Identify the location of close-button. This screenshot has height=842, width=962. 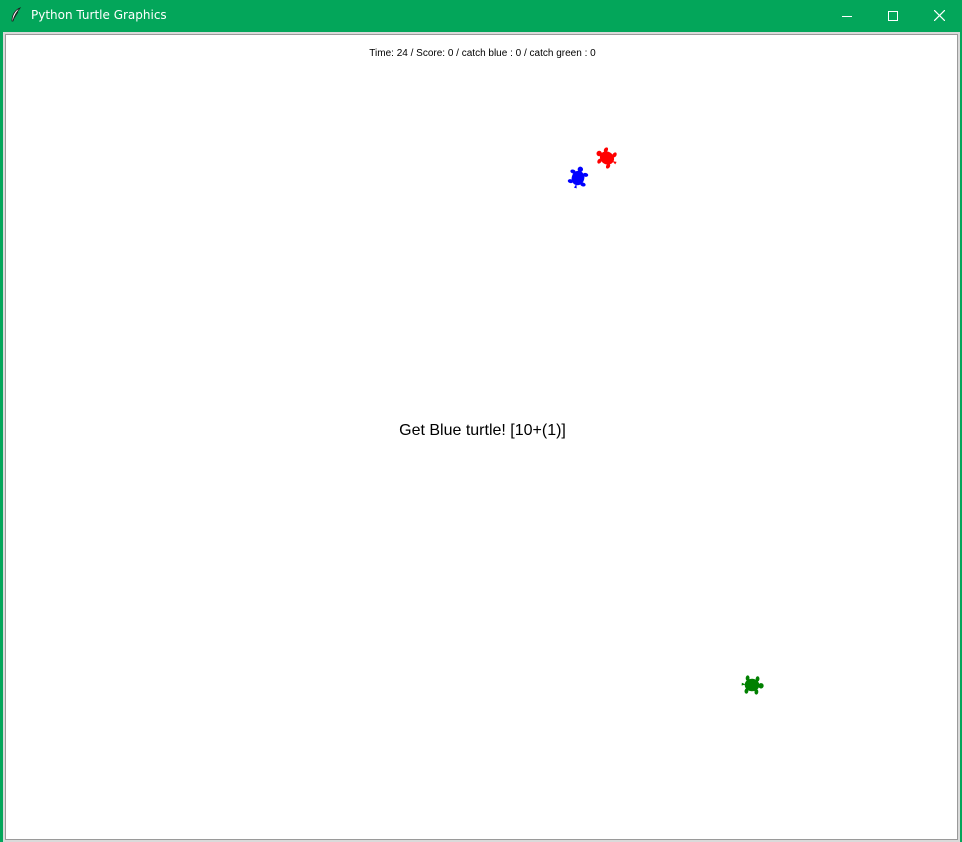
(939, 15).